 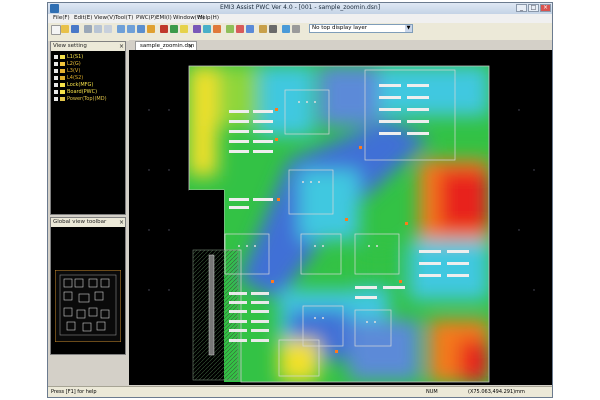 What do you see at coordinates (164, 29) in the screenshot?
I see `stop-icon` at bounding box center [164, 29].